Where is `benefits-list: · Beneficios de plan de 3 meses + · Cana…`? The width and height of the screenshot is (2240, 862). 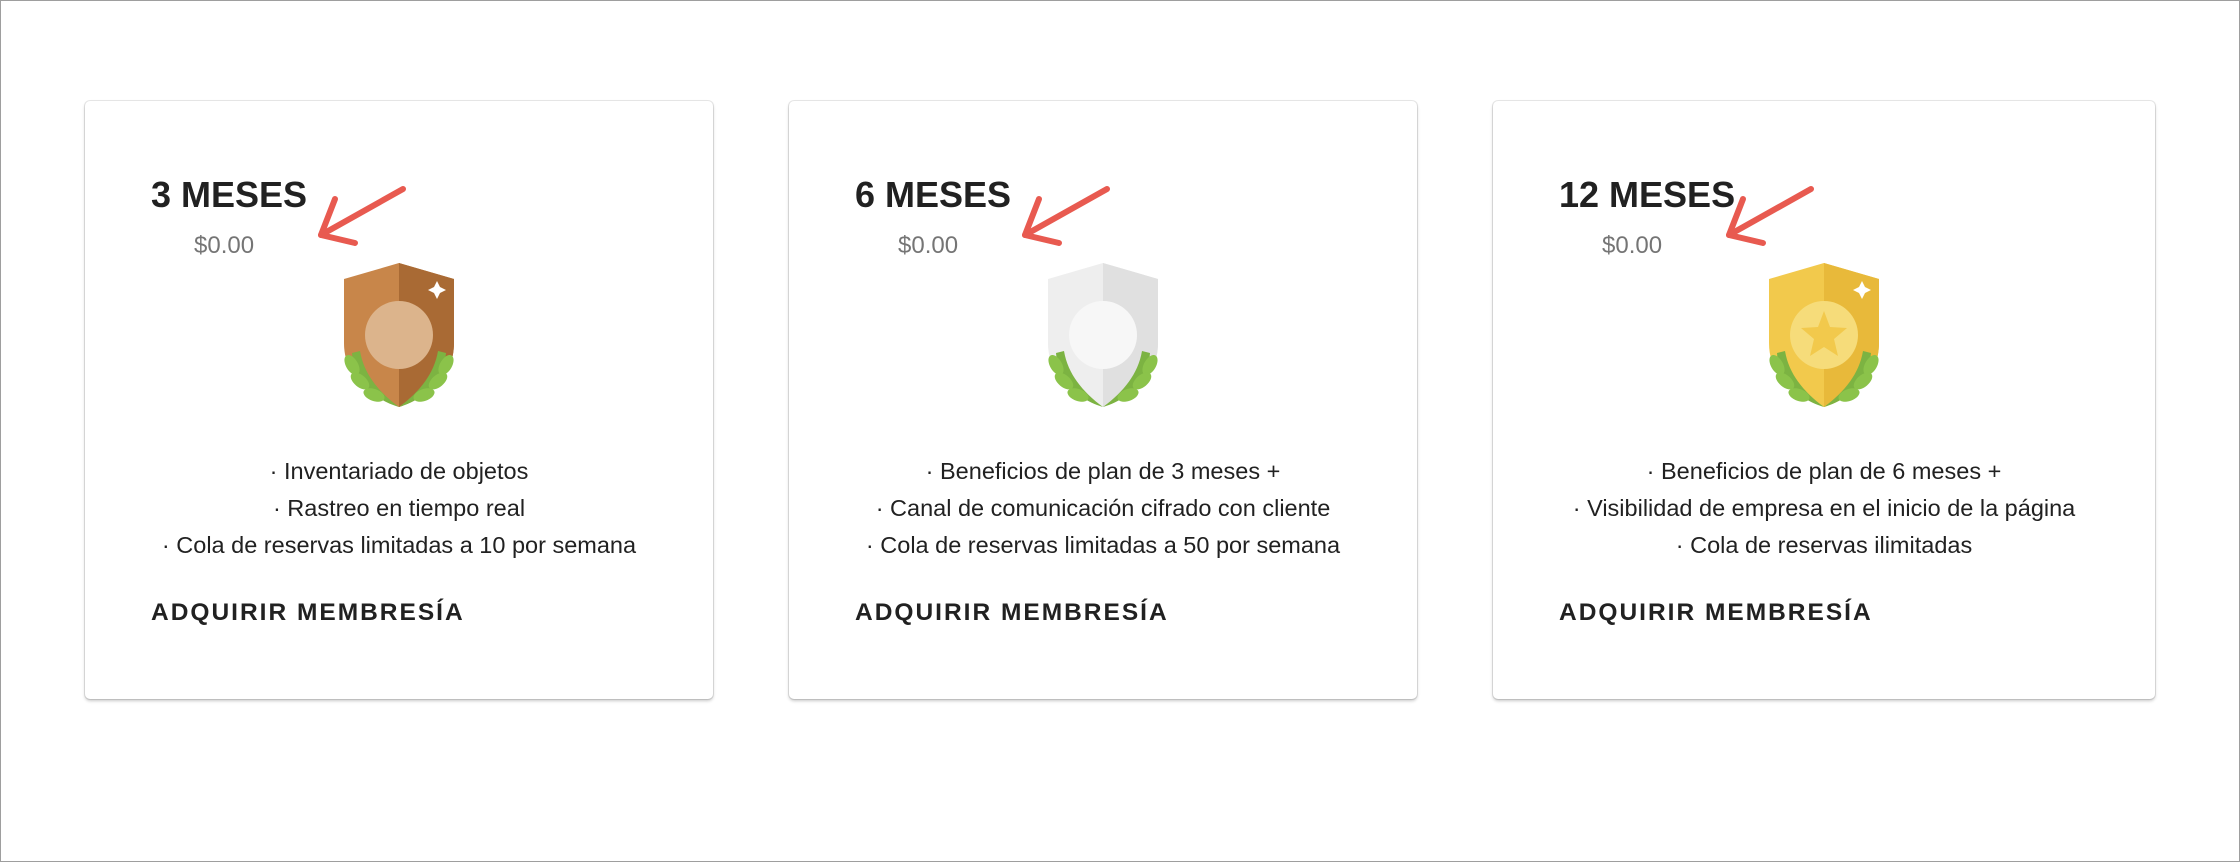
benefits-list: · Beneficios de plan de 3 meses + · Cana… is located at coordinates (1103, 508).